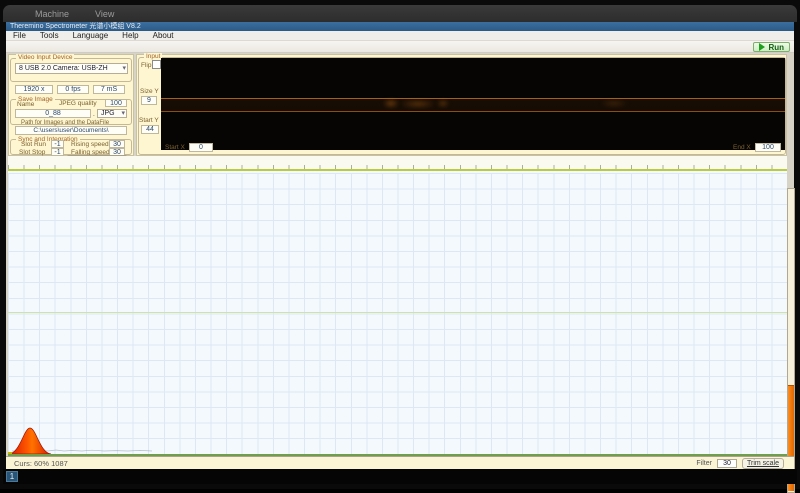 The height and width of the screenshot is (493, 800). I want to click on flip-checkbox, so click(156, 64).